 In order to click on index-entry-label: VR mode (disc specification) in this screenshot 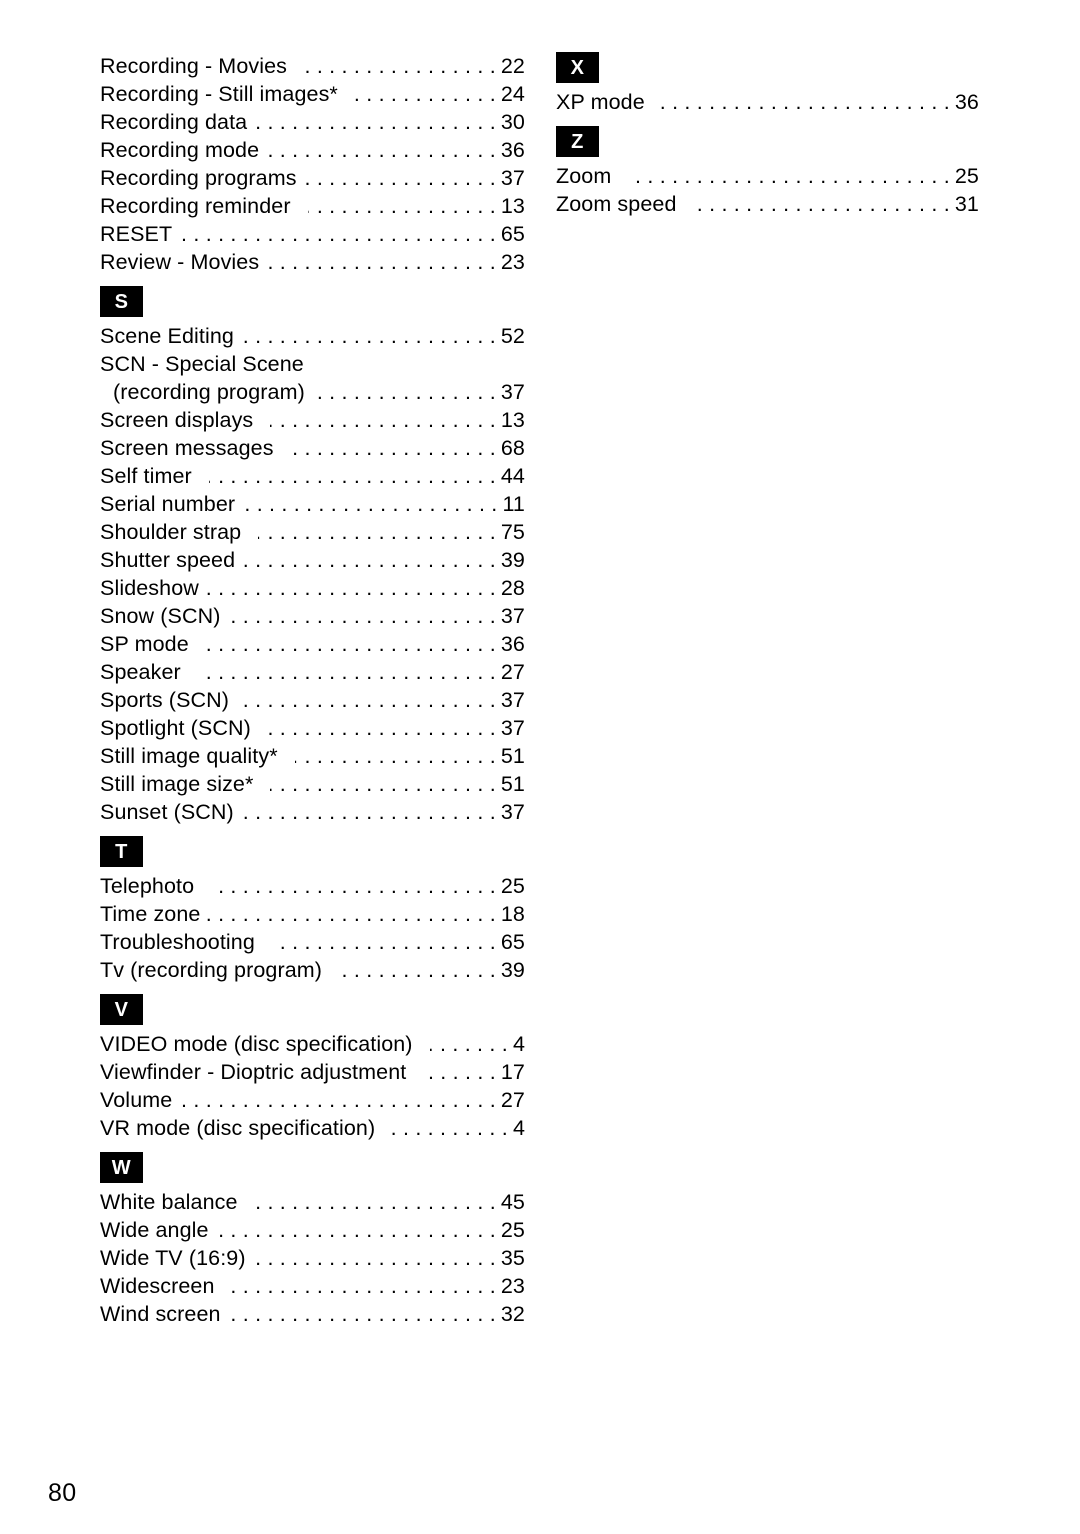, I will do `click(238, 1128)`.